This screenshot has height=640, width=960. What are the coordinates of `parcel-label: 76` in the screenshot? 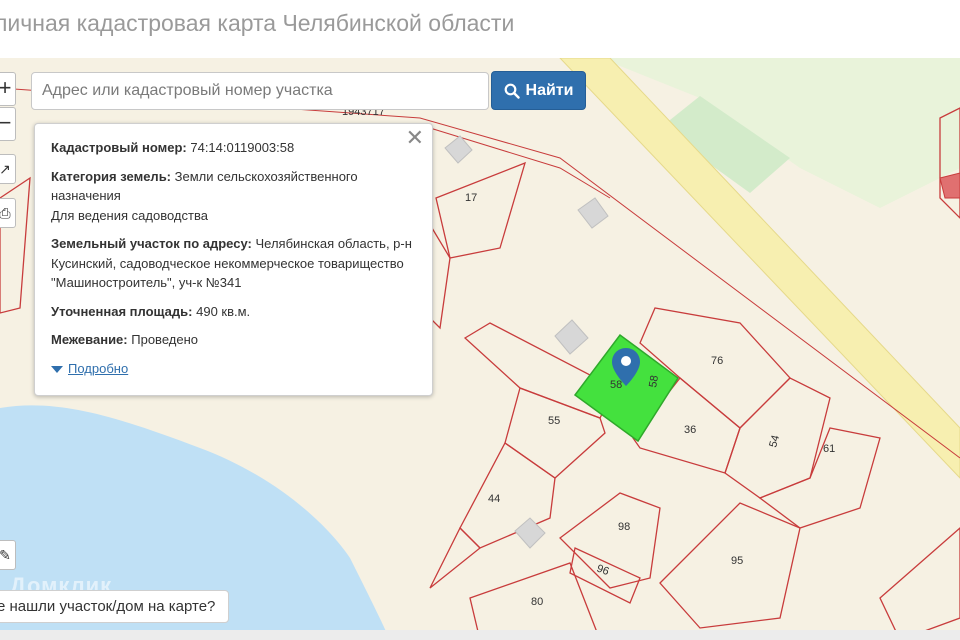 It's located at (717, 361).